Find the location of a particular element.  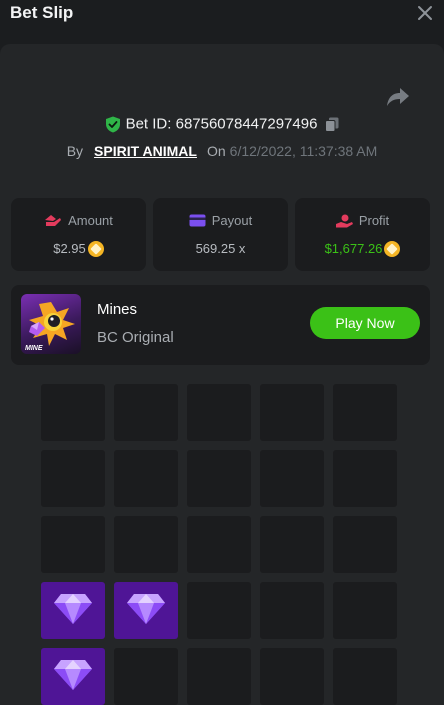

amount-value: $2.95 is located at coordinates (69, 249).